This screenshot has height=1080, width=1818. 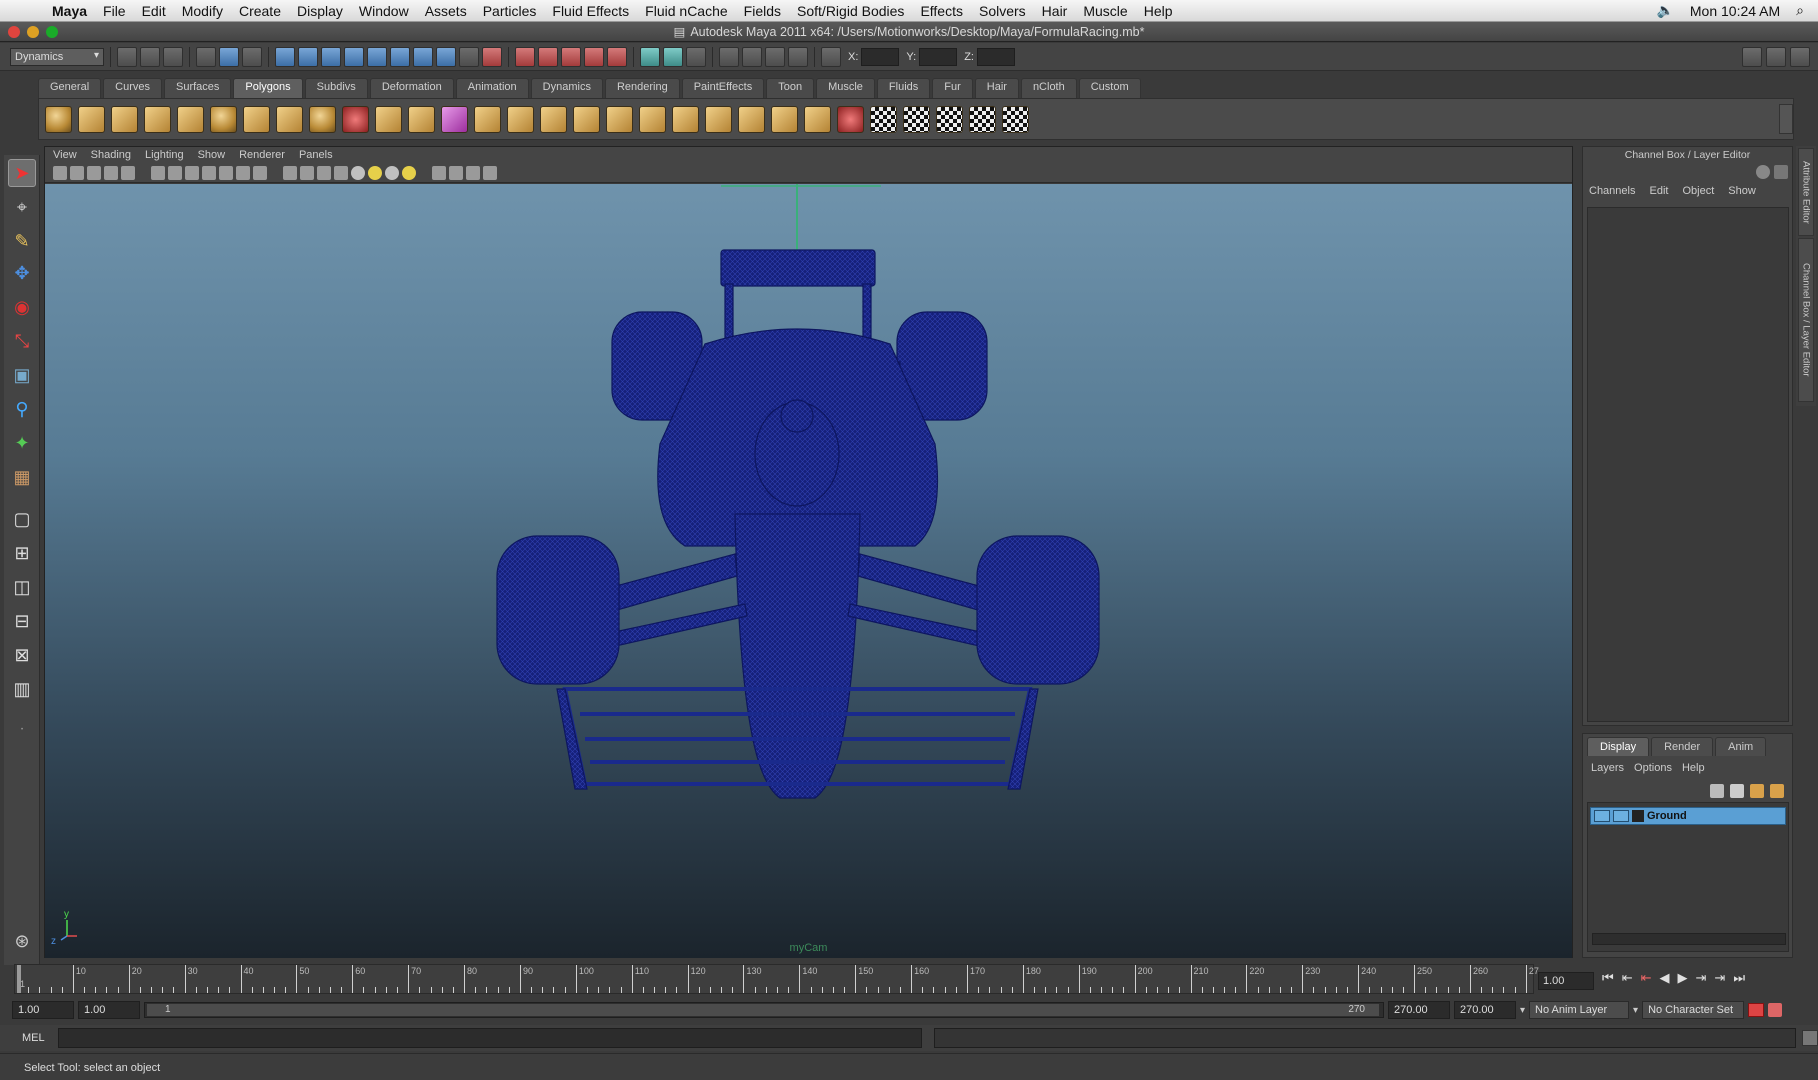 What do you see at coordinates (285, 56) in the screenshot?
I see `snap-grid-icon` at bounding box center [285, 56].